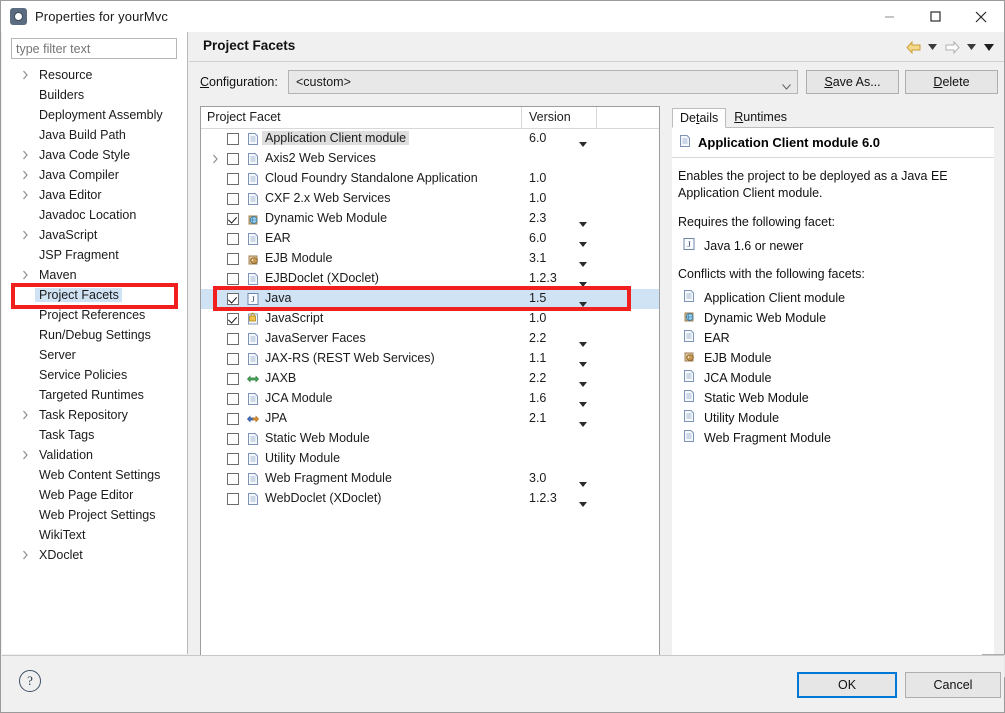 This screenshot has height=713, width=1005. Describe the element at coordinates (30, 681) in the screenshot. I see `help-icon: ?` at that location.